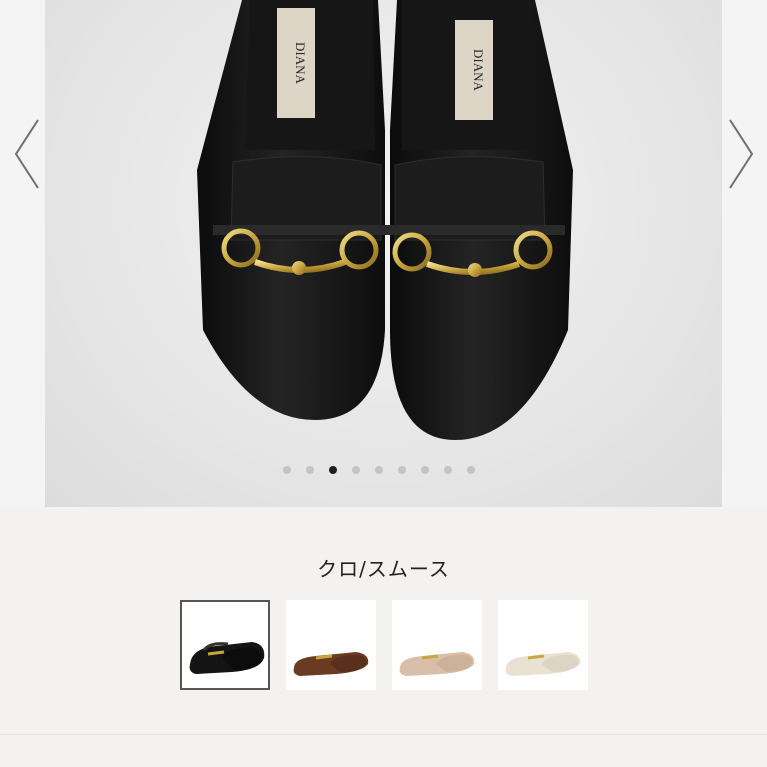 This screenshot has width=767, height=767. Describe the element at coordinates (744, 253) in the screenshot. I see `next-slide-peek` at that location.